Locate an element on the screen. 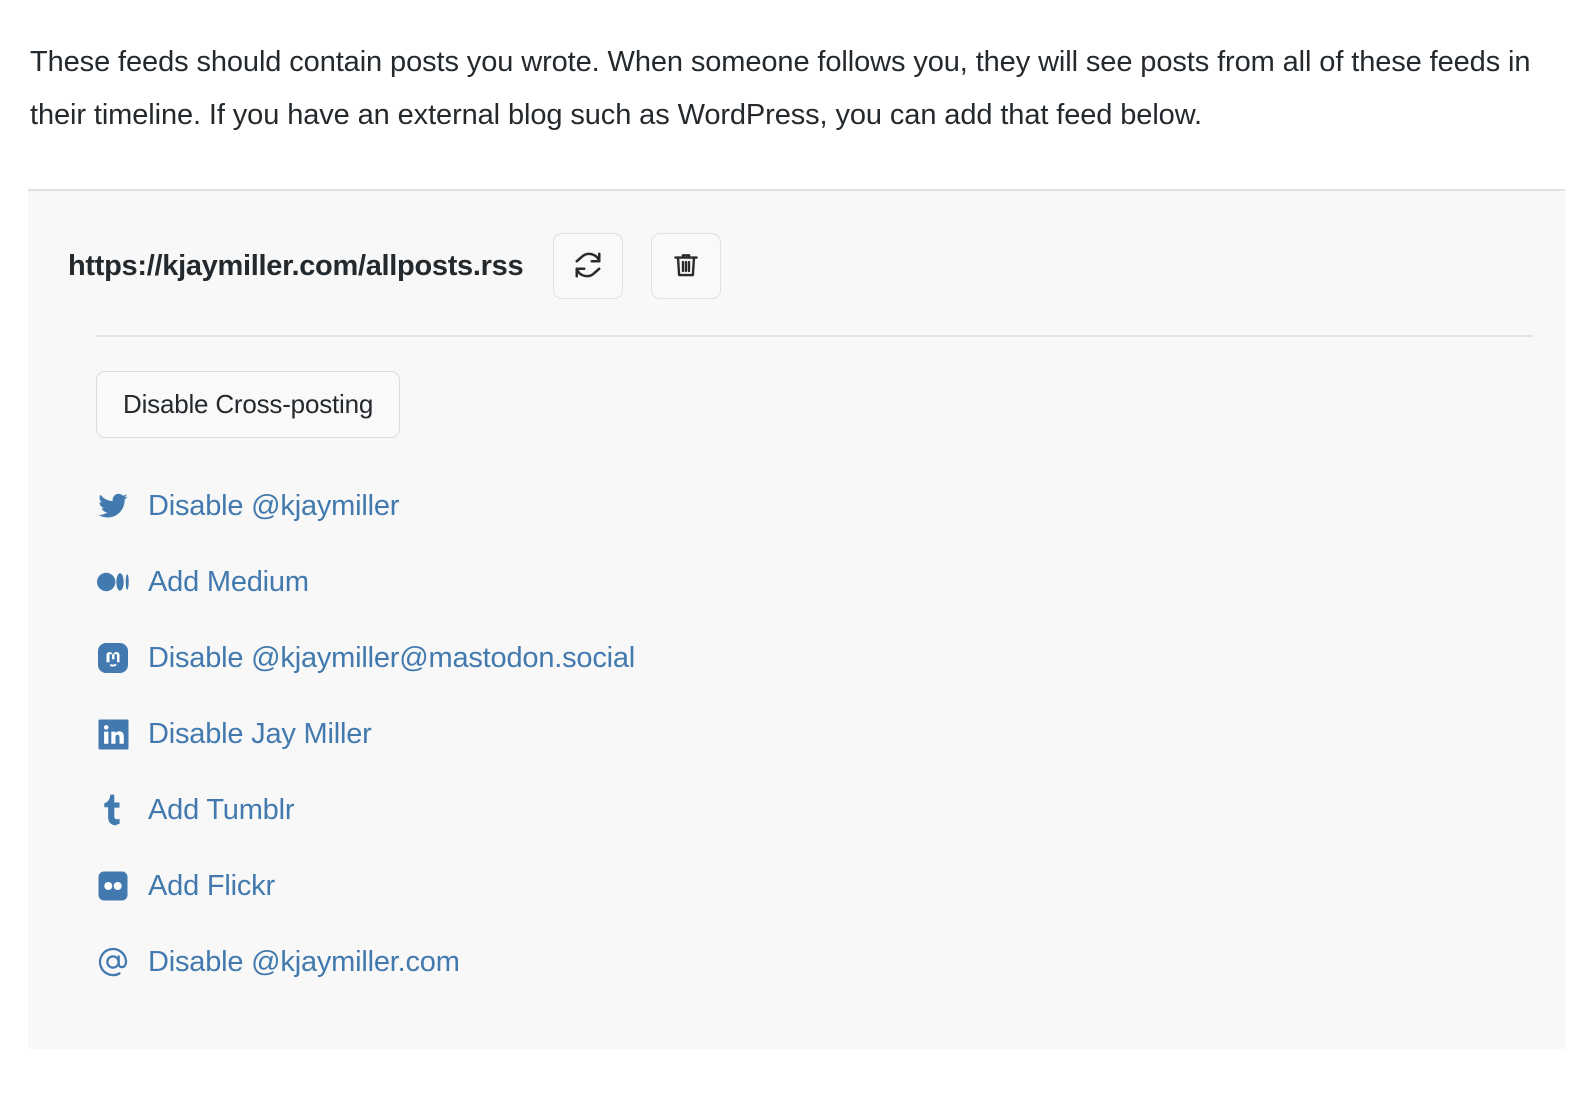 The image size is (1590, 1104). refresh-feed-button is located at coordinates (588, 266).